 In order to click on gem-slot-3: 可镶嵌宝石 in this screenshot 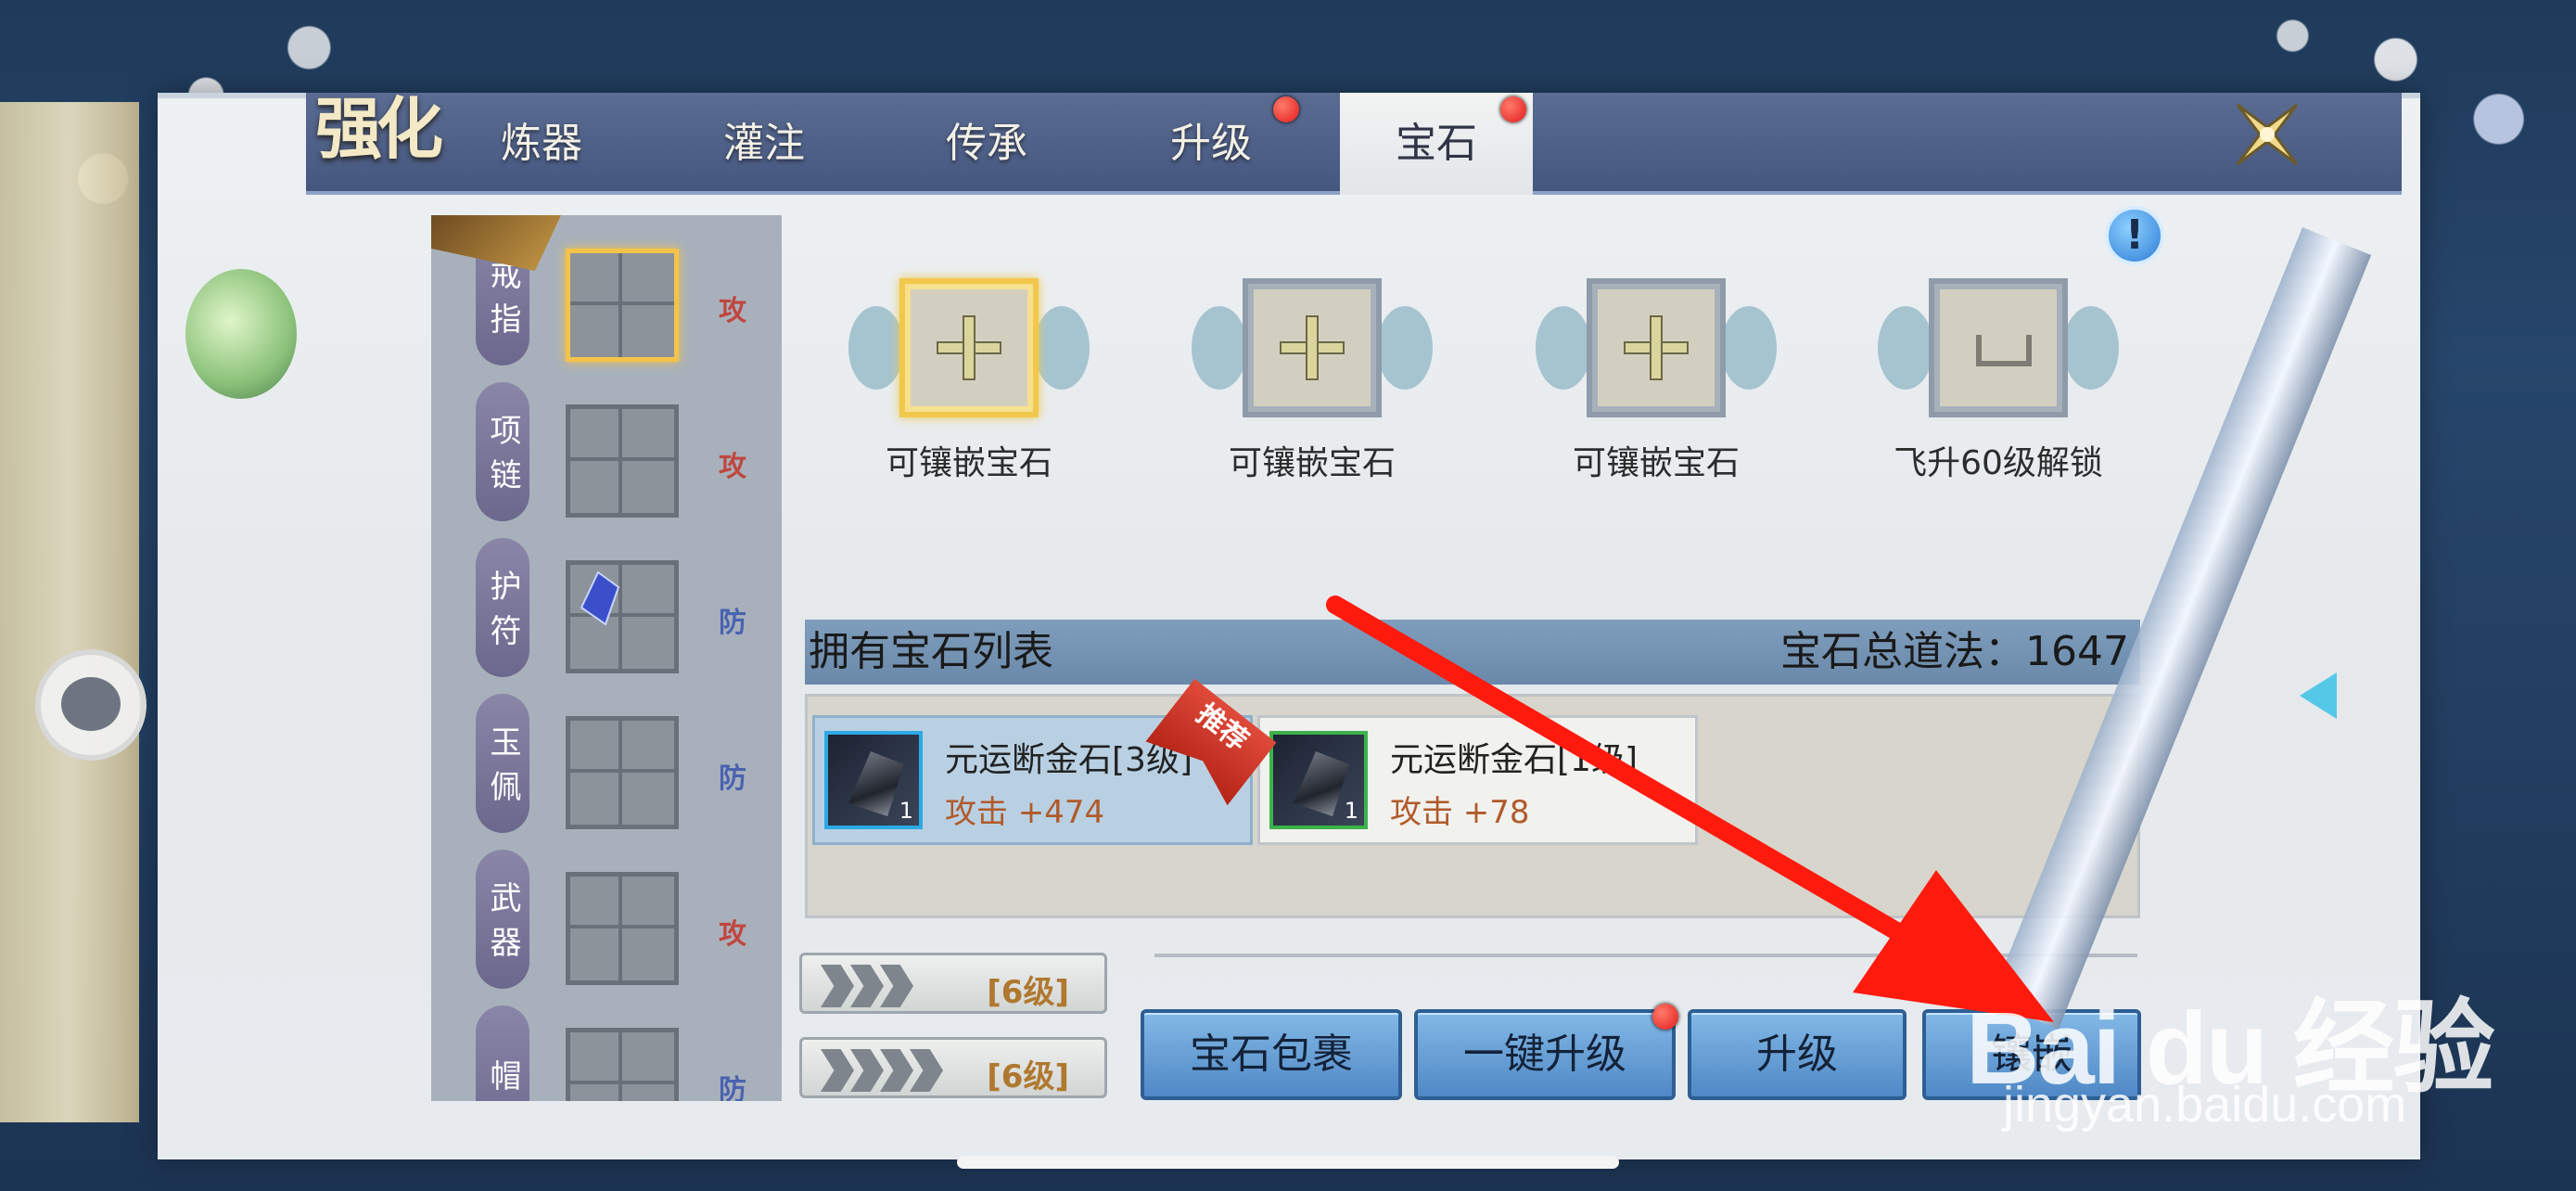, I will do `click(1656, 385)`.